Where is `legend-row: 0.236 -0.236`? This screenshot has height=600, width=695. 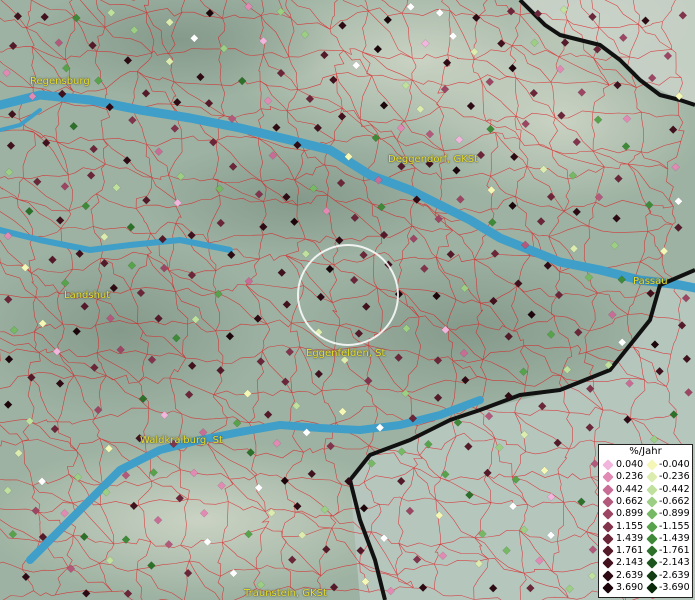
legend-row: 0.236 -0.236 is located at coordinates (645, 477).